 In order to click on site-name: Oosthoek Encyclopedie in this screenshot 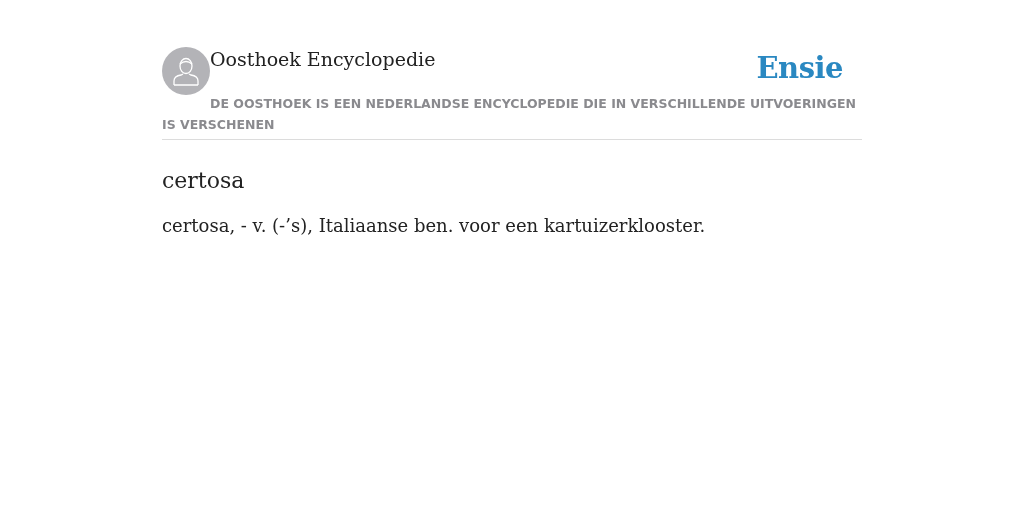, I will do `click(323, 59)`.